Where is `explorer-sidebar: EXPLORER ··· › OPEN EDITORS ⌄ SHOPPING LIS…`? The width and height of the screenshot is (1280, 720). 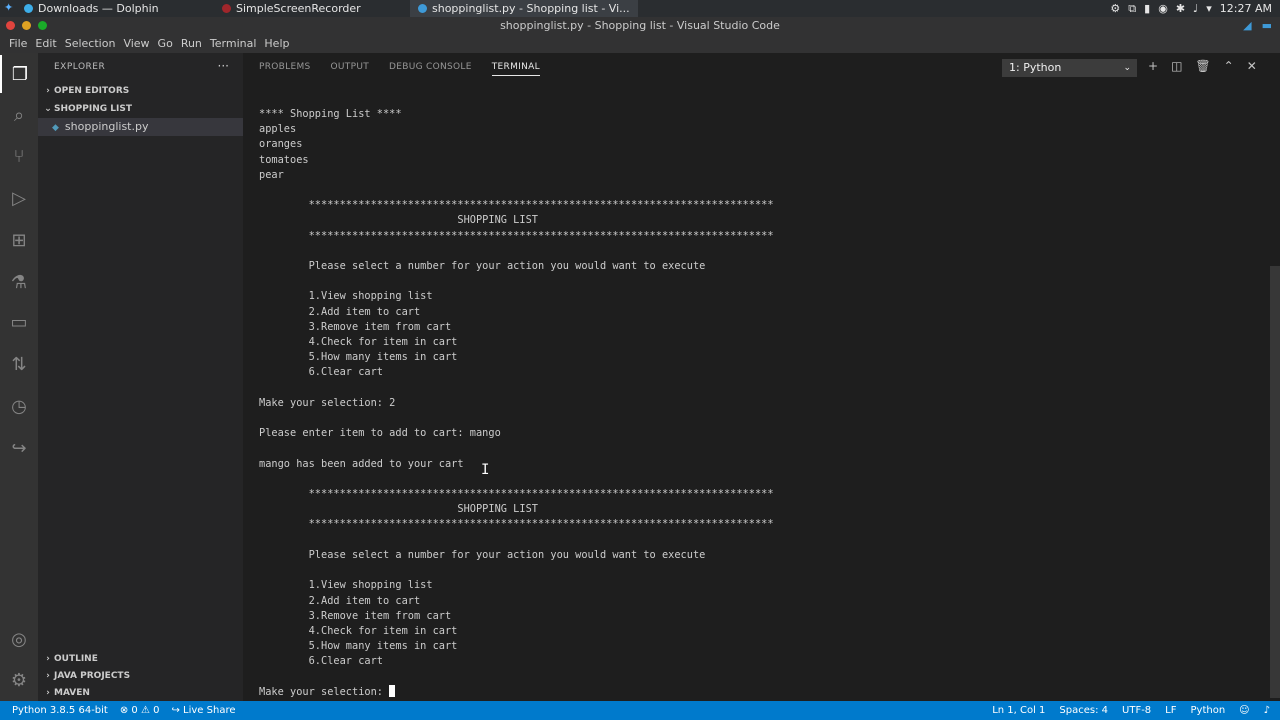 explorer-sidebar: EXPLORER ··· › OPEN EDITORS ⌄ SHOPPING LIS… is located at coordinates (140, 377).